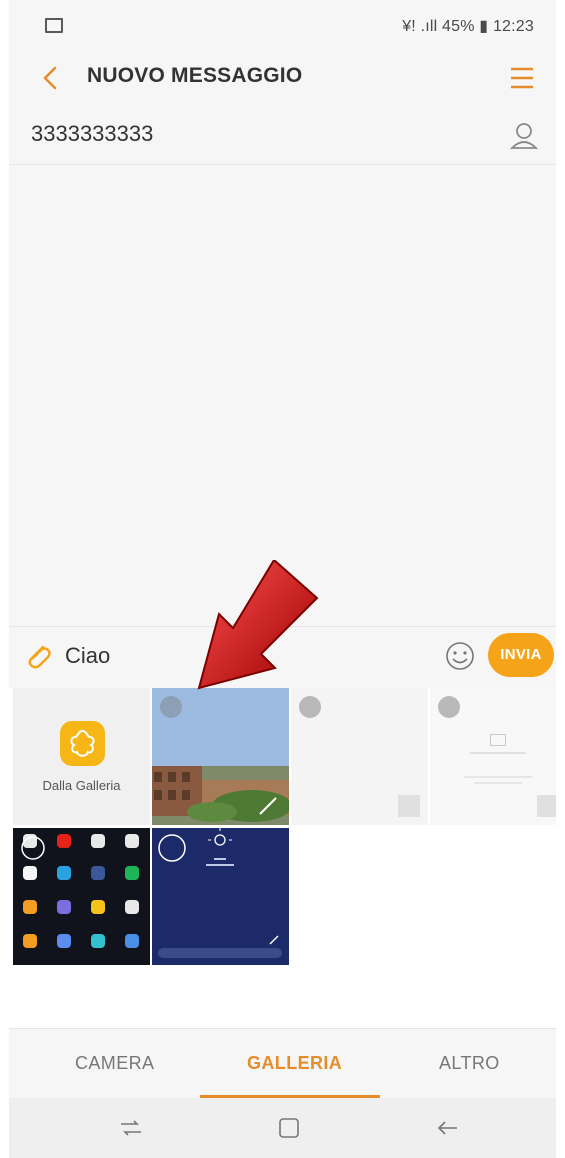 The height and width of the screenshot is (1158, 565). I want to click on home-icon, so click(289, 1128).